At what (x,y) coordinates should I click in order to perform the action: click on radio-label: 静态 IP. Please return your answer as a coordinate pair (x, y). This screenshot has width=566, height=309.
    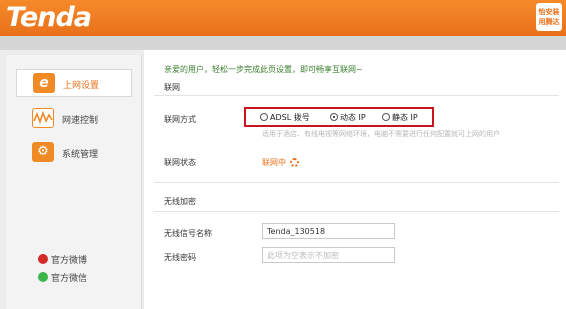
    Looking at the image, I should click on (405, 117).